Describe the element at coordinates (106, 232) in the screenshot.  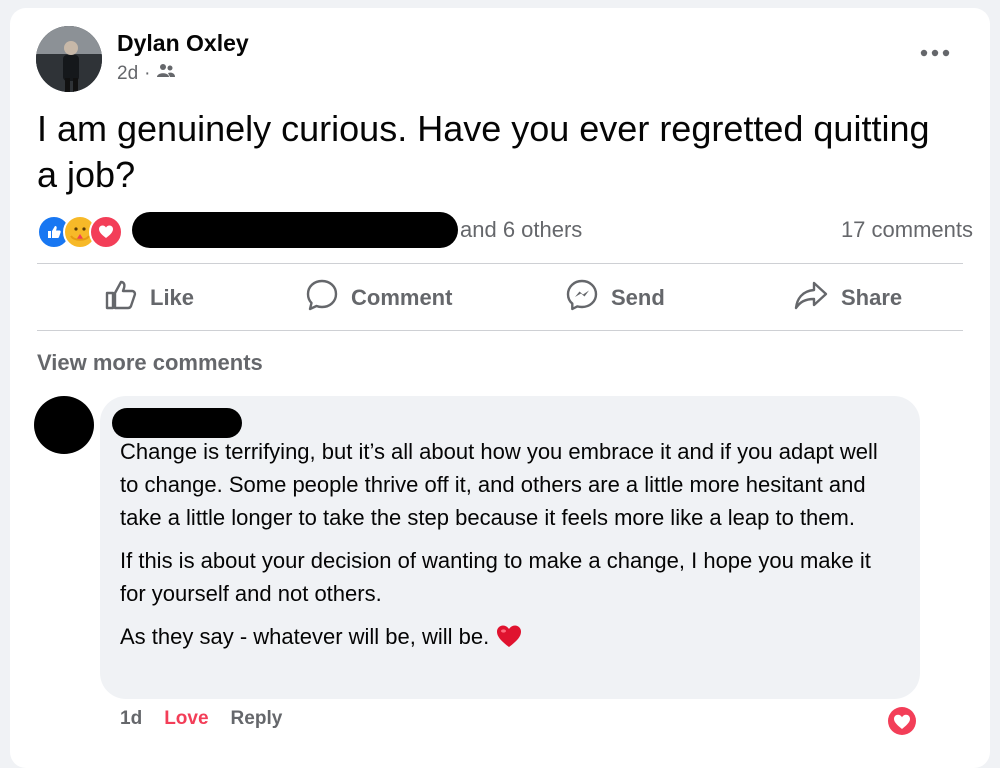
I see `love-icon` at that location.